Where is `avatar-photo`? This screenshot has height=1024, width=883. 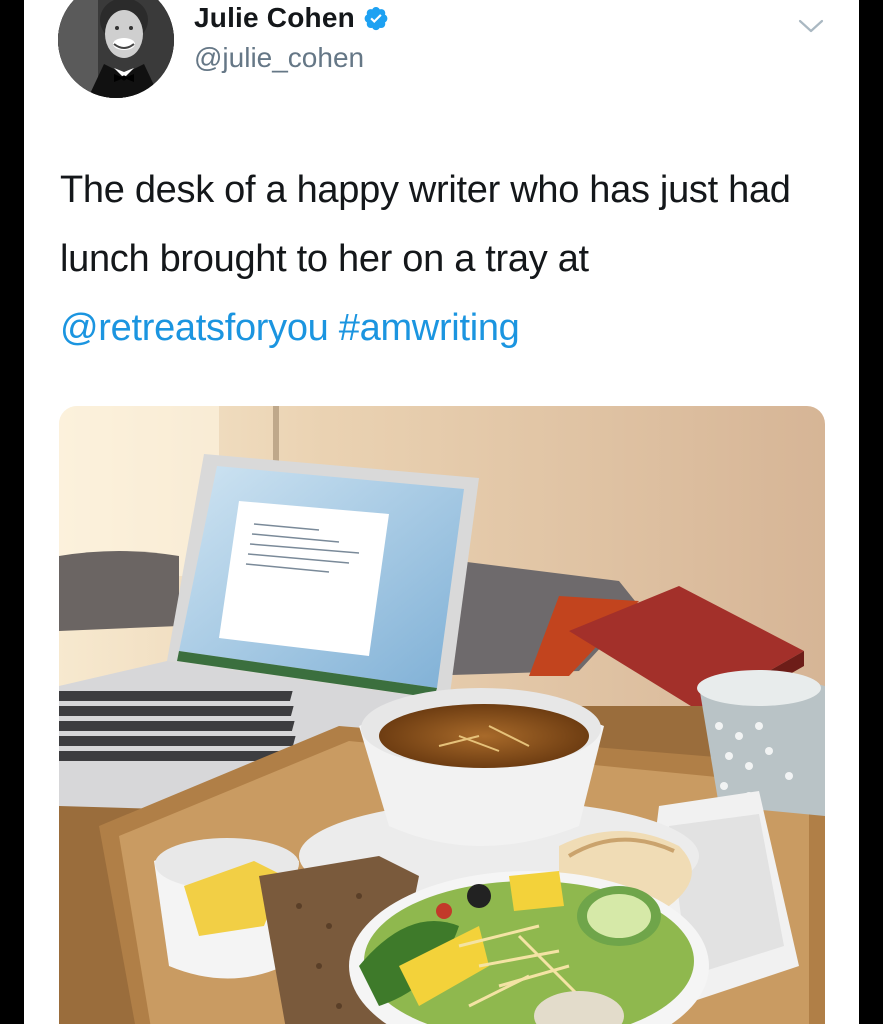 avatar-photo is located at coordinates (116, 49).